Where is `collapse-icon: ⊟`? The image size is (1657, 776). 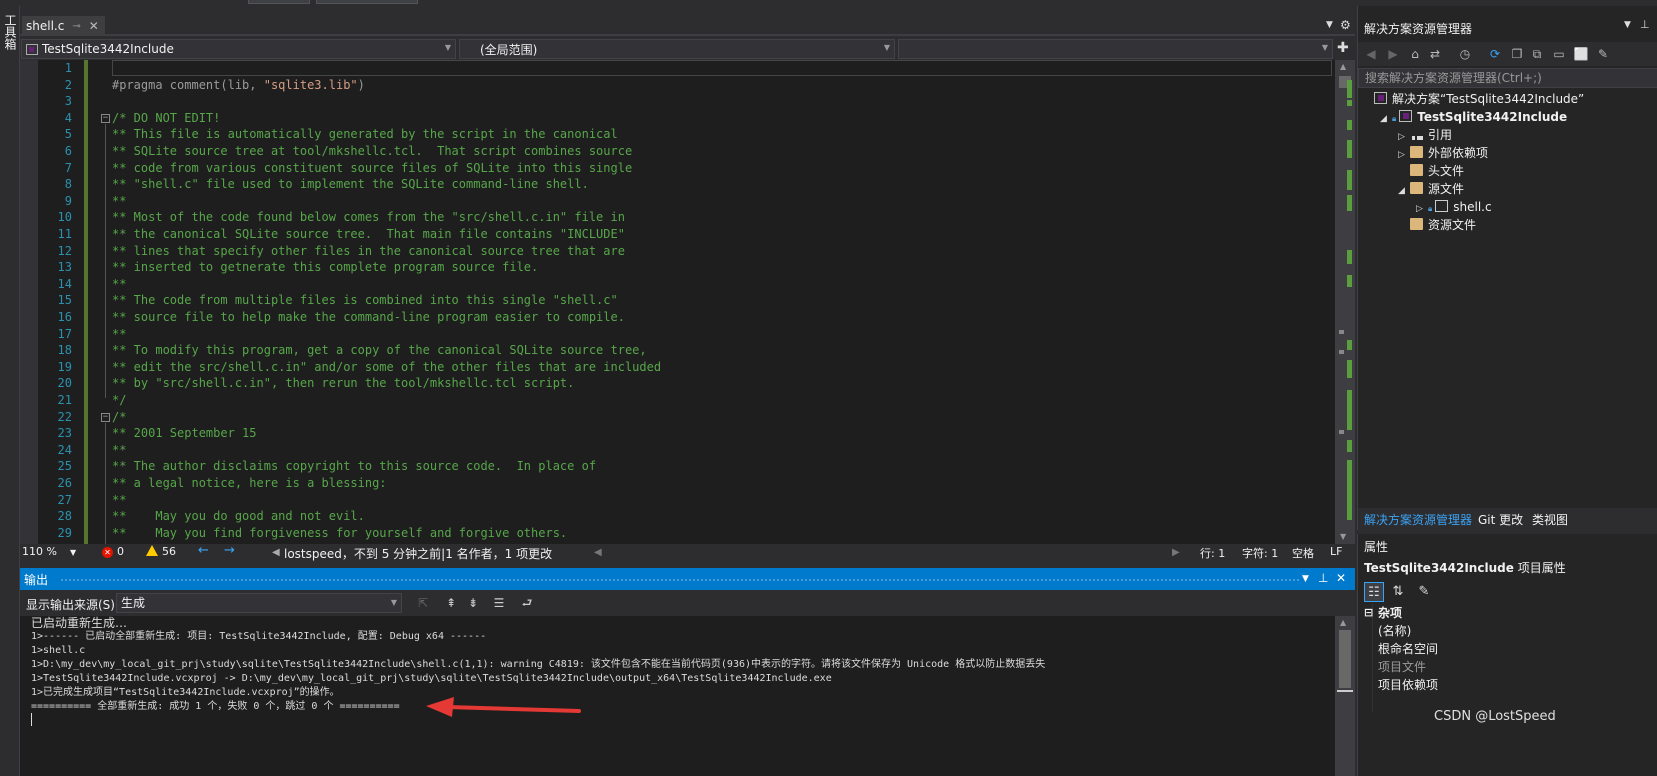 collapse-icon: ⊟ is located at coordinates (1368, 613).